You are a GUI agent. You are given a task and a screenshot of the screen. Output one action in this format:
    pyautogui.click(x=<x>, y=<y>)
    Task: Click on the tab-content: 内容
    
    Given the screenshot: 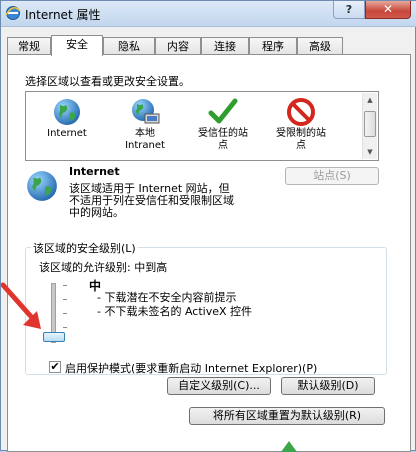 What is the action you would take?
    pyautogui.click(x=178, y=46)
    